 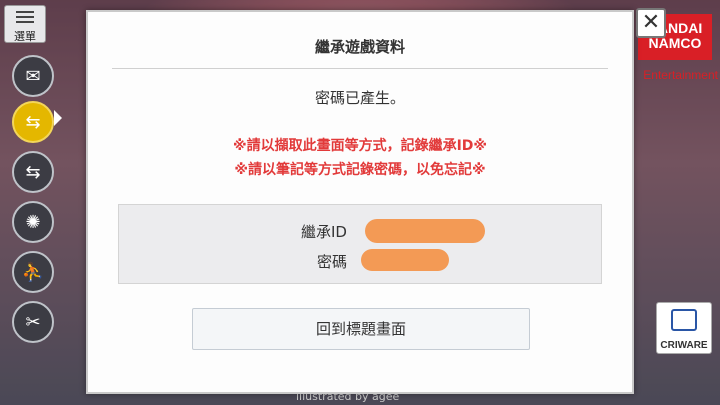 I want to click on transfer-icon: ⇆, so click(x=33, y=122).